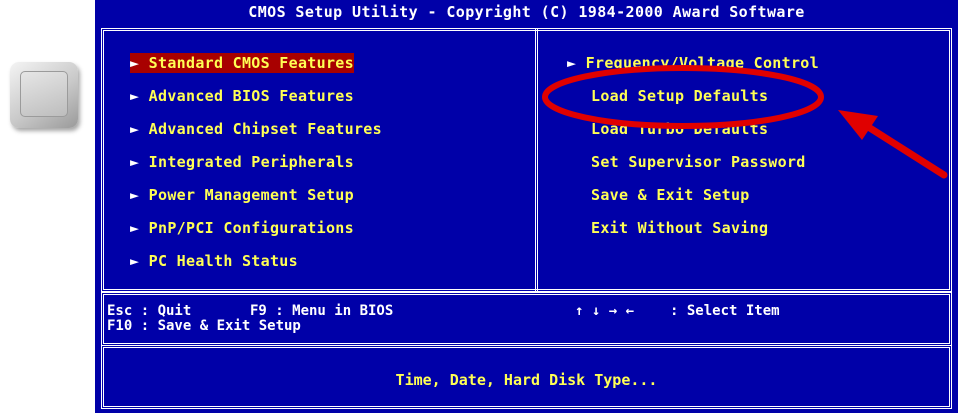 Image resolution: width=958 pixels, height=413 pixels. Describe the element at coordinates (893, 144) in the screenshot. I see `pointer-arrow-icon` at that location.